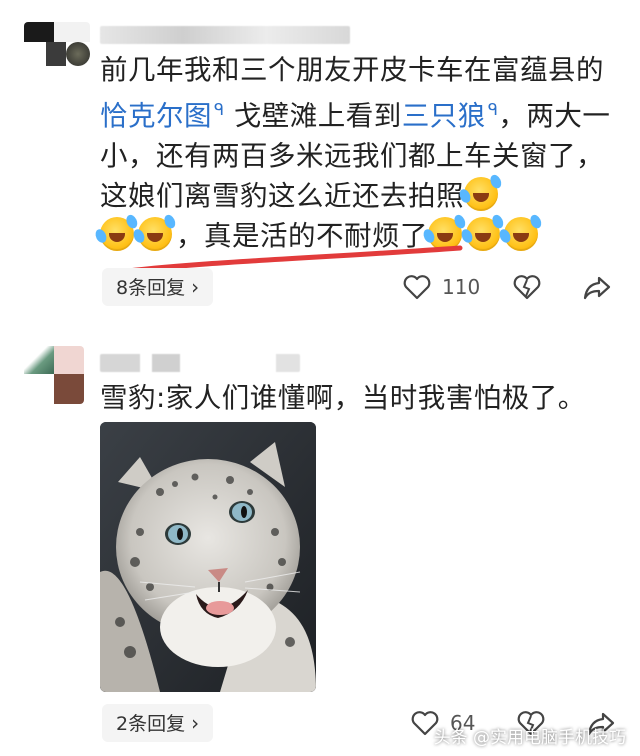  What do you see at coordinates (54, 375) in the screenshot?
I see `avatar` at bounding box center [54, 375].